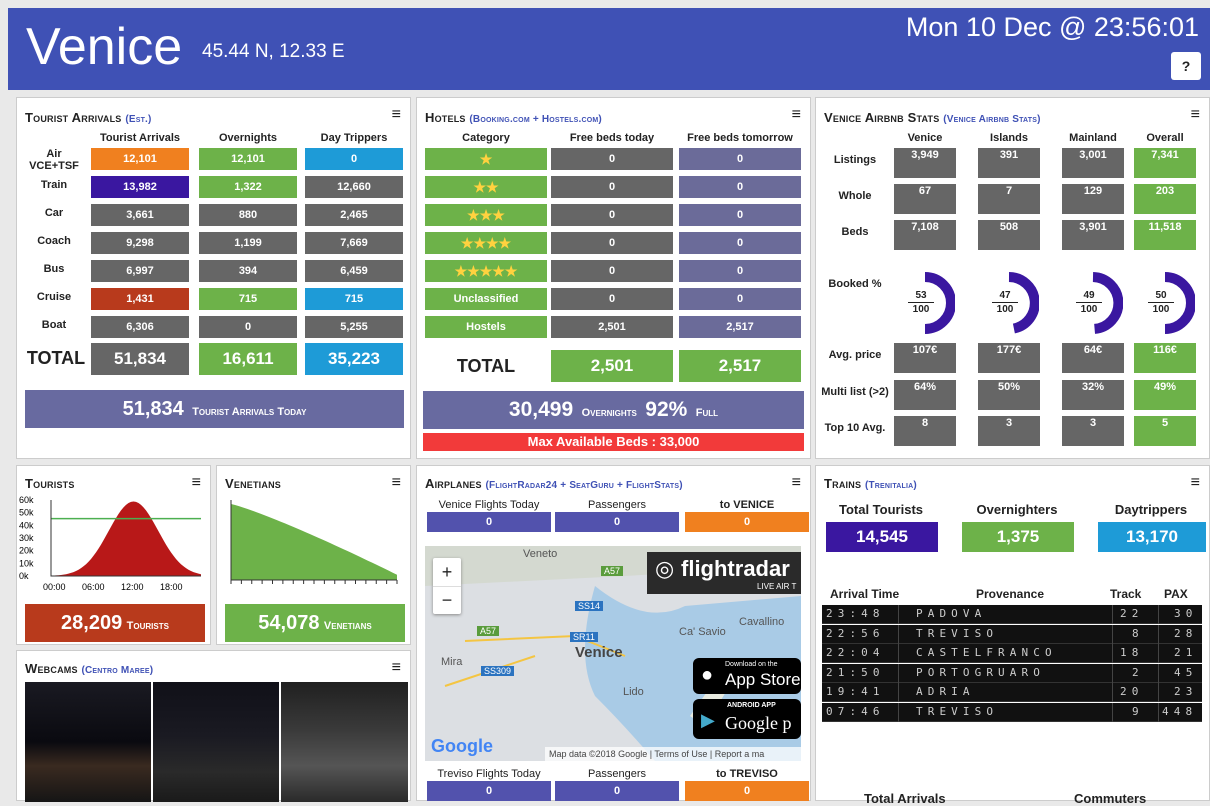 Image resolution: width=1210 pixels, height=806 pixels. What do you see at coordinates (762, 622) in the screenshot?
I see `map-place-label: Cavallino` at bounding box center [762, 622].